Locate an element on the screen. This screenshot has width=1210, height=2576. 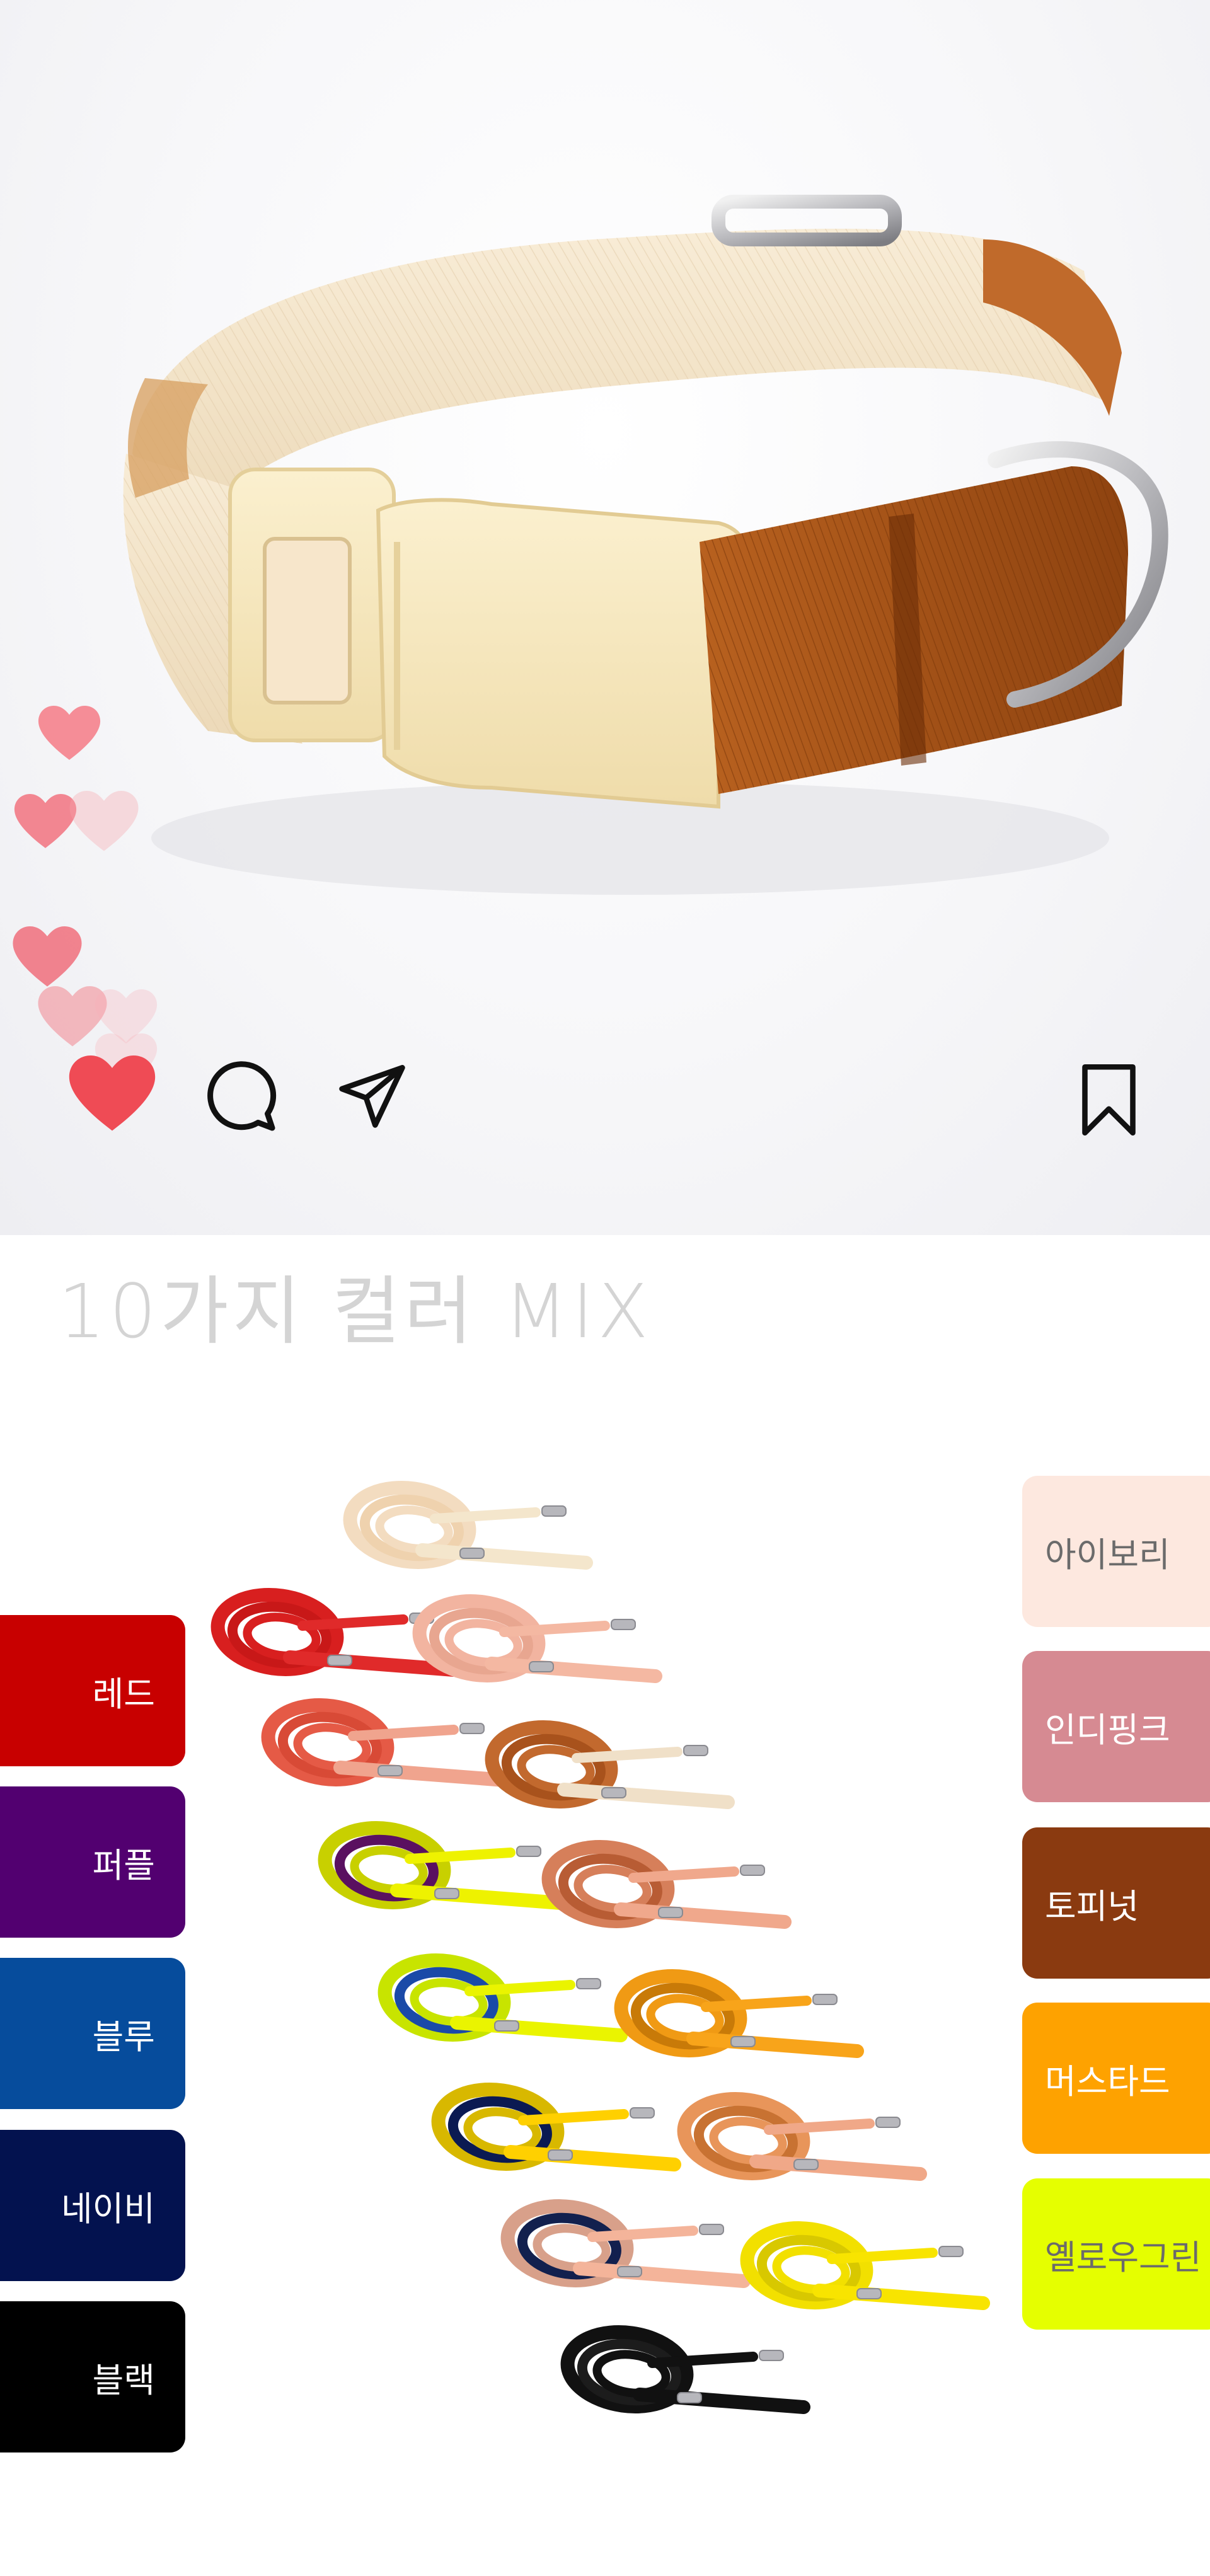
color-tab-mustard: 머스타드 is located at coordinates (1116, 2078).